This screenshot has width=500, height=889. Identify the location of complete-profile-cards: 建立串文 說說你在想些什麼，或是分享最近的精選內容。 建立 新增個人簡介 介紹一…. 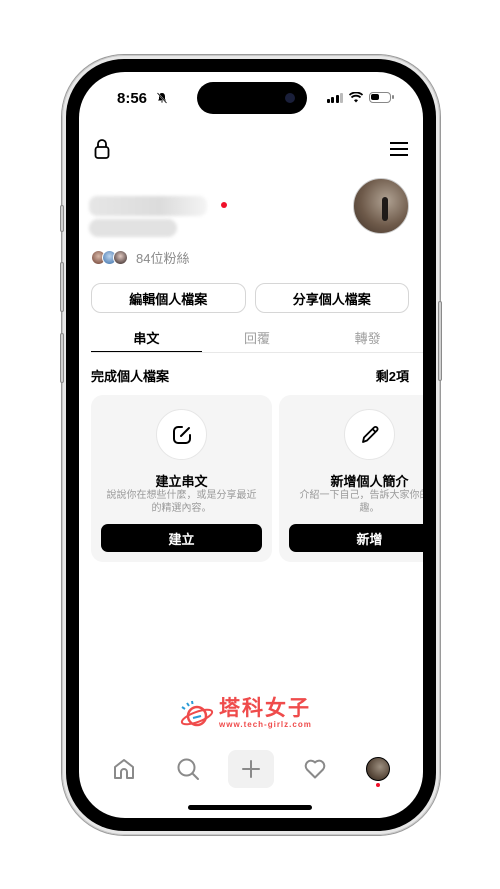
(257, 478).